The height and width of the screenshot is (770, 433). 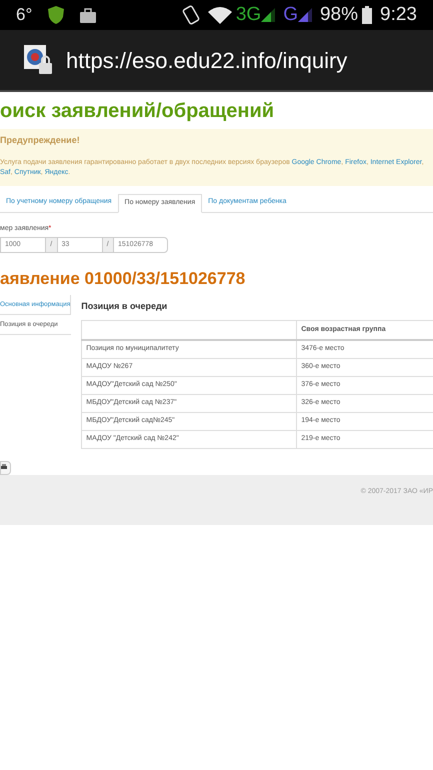 I want to click on temperature: 6°, so click(x=24, y=15).